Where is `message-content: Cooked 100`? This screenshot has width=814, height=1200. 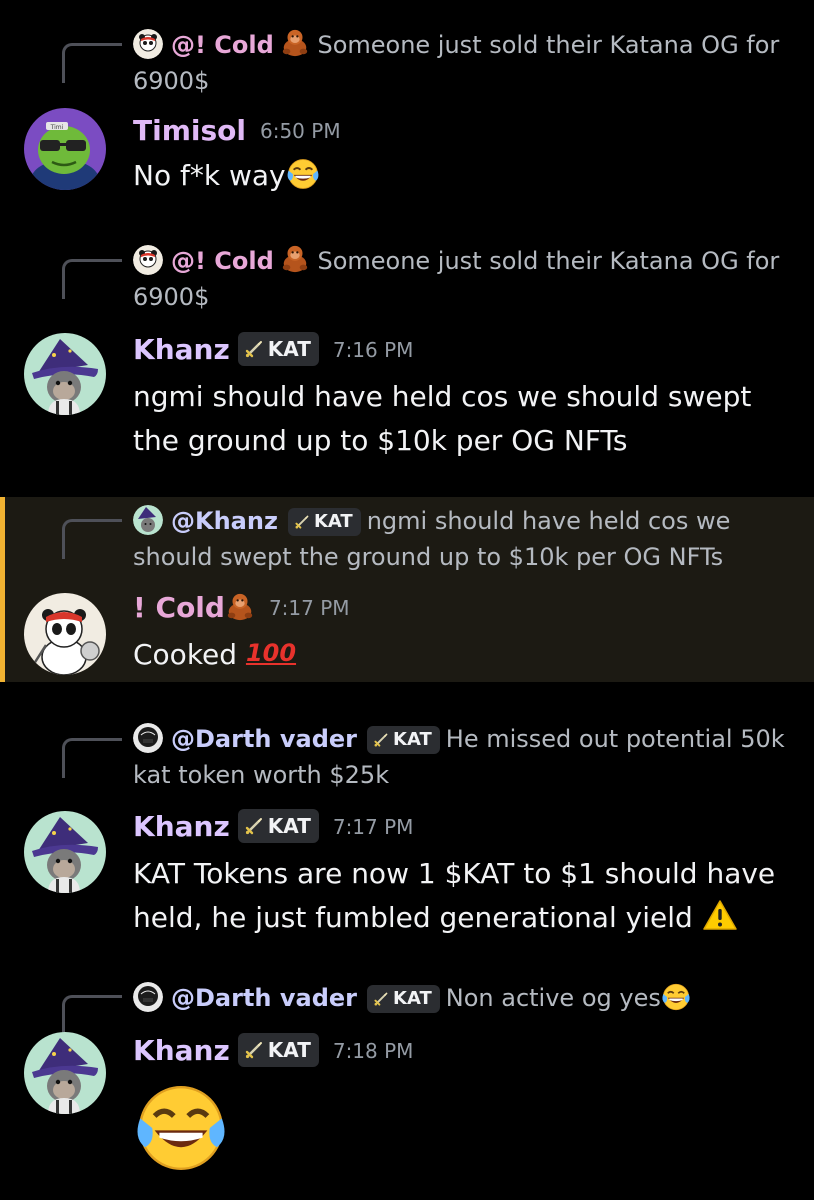 message-content: Cooked 100 is located at coordinates (463, 654).